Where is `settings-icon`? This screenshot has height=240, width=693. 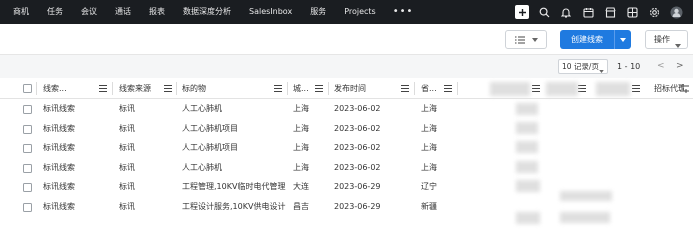
settings-icon is located at coordinates (654, 12).